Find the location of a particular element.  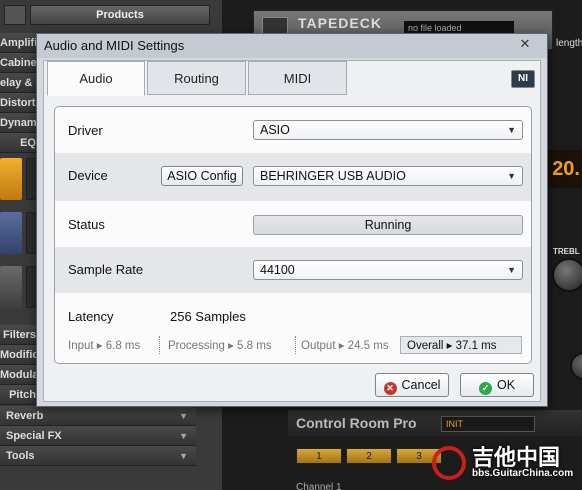

category-dynamics: Dynami is located at coordinates (20, 123).